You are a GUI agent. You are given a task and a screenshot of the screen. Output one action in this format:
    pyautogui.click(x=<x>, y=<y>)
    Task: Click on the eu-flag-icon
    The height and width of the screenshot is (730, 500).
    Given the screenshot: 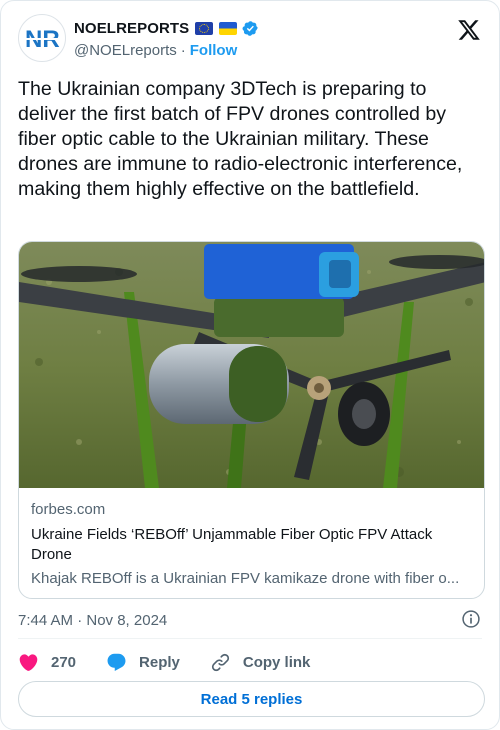 What is the action you would take?
    pyautogui.click(x=204, y=28)
    